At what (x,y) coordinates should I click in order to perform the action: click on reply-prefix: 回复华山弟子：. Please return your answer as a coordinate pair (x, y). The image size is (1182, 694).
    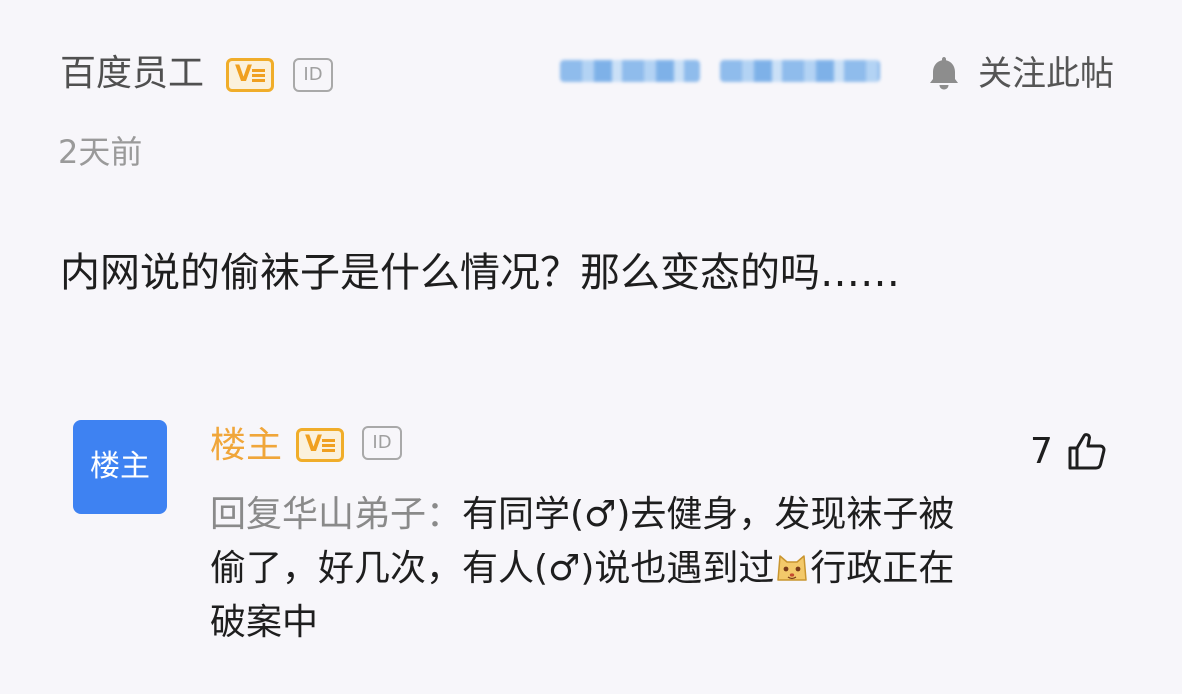
    Looking at the image, I should click on (336, 514).